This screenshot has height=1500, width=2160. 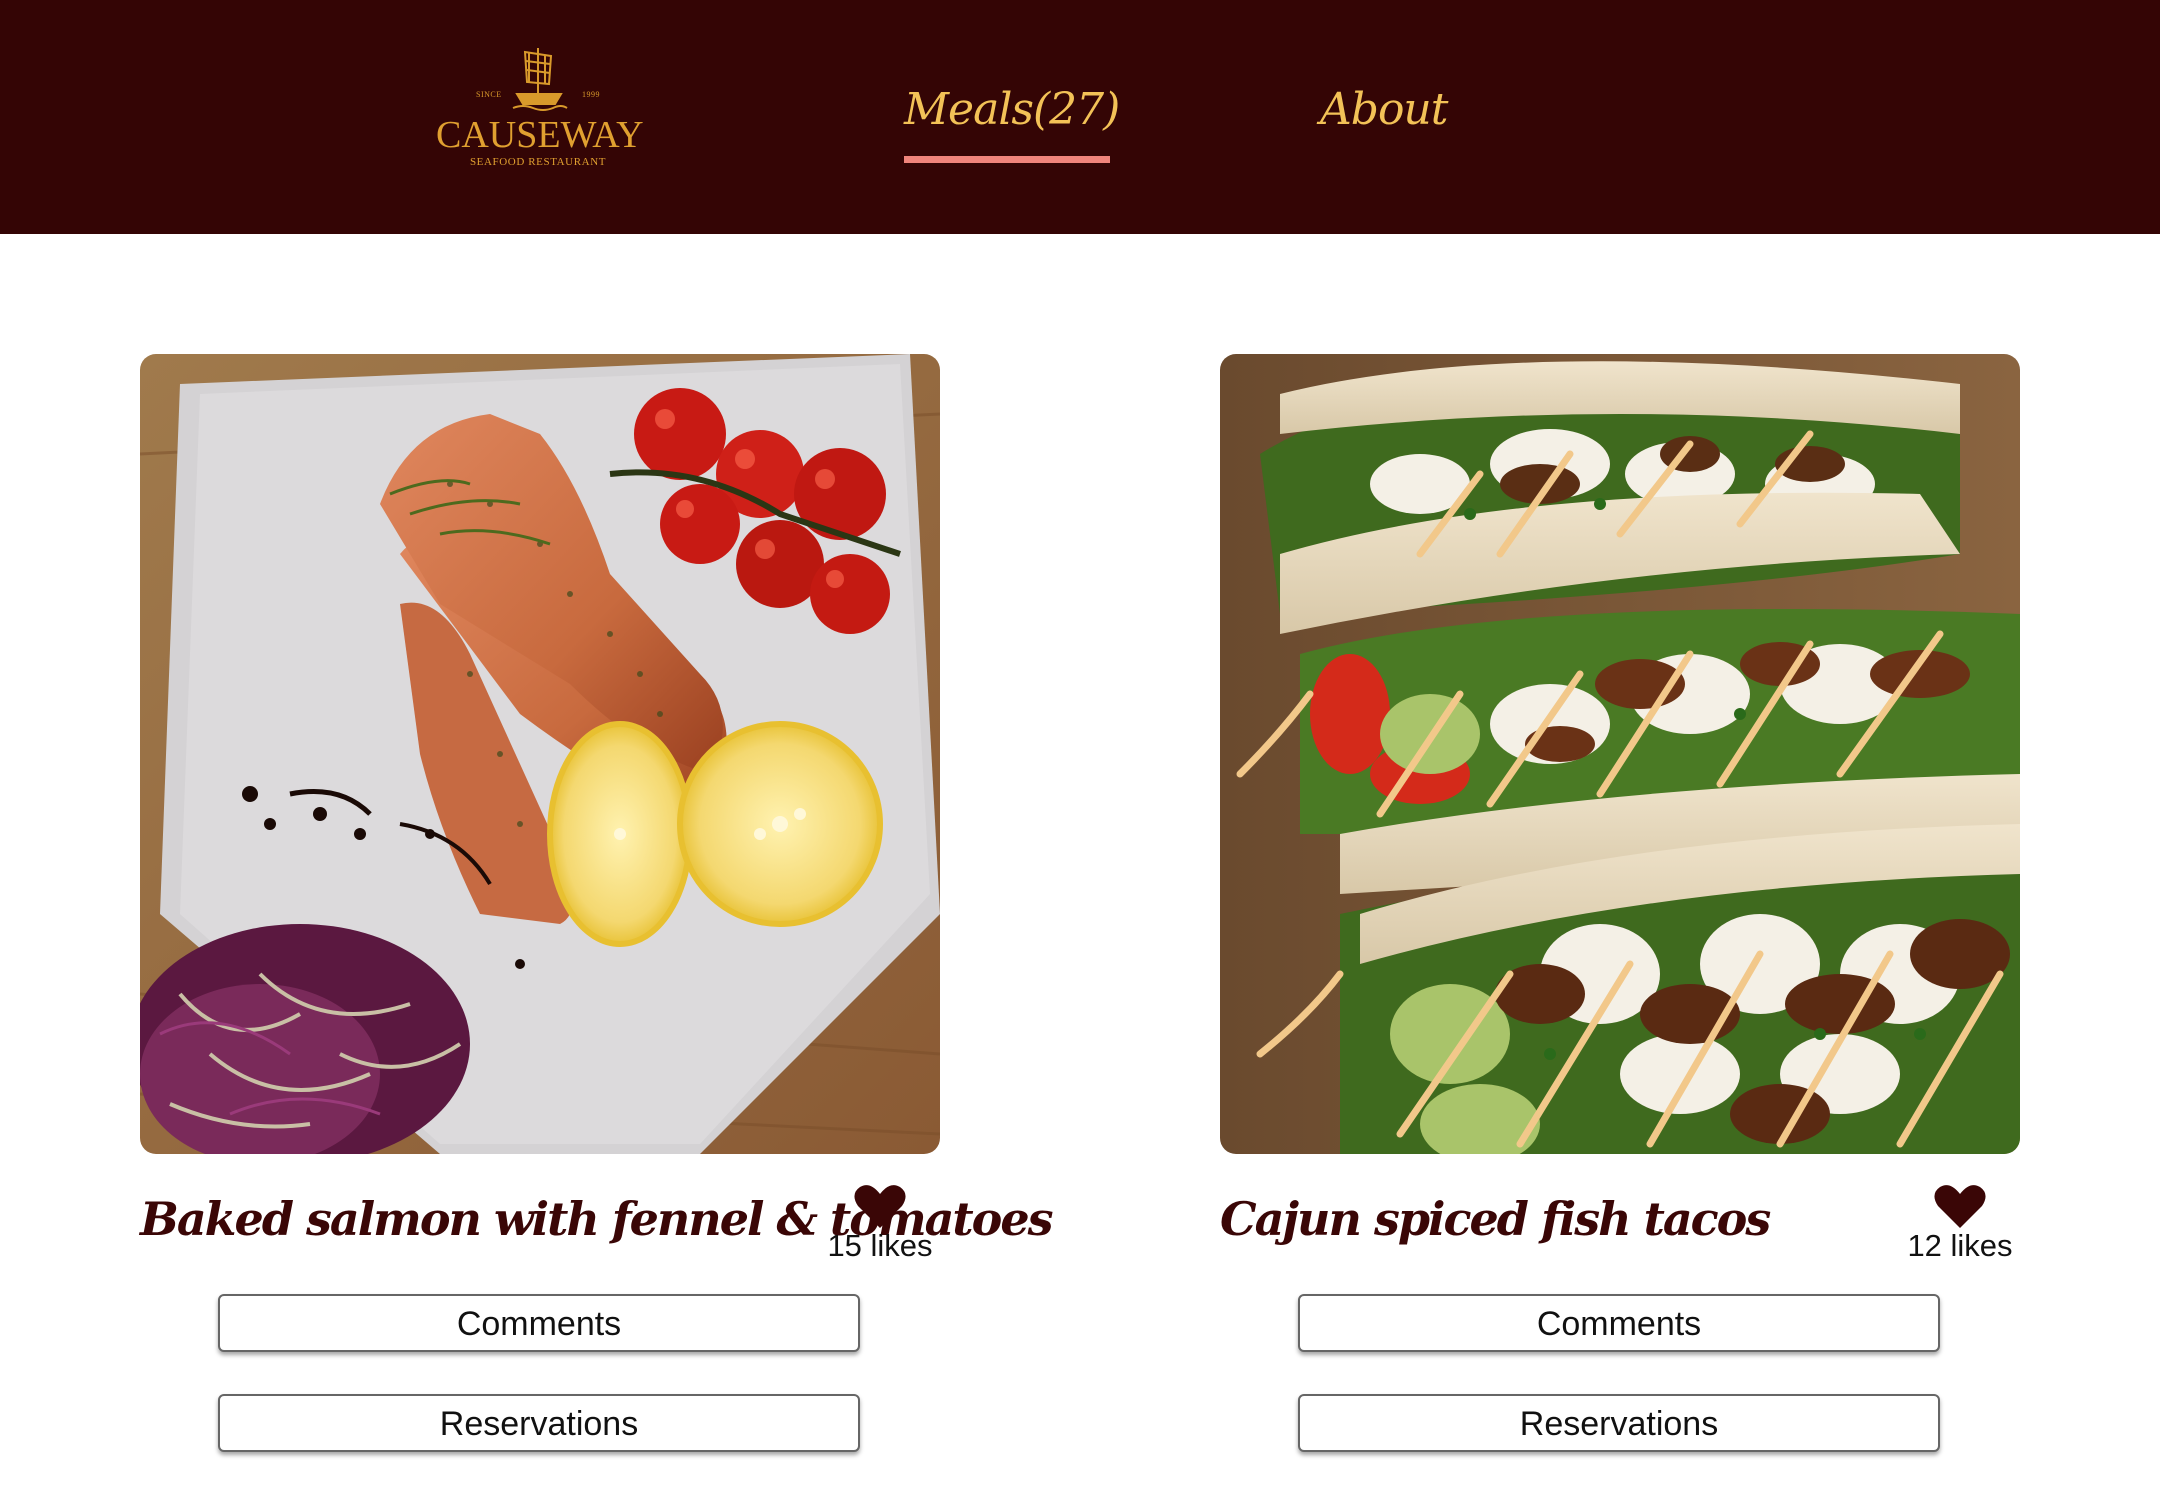 I want to click on meal-info-row: Cajun spiced fish tacos 12 likes, so click(x=1620, y=1239).